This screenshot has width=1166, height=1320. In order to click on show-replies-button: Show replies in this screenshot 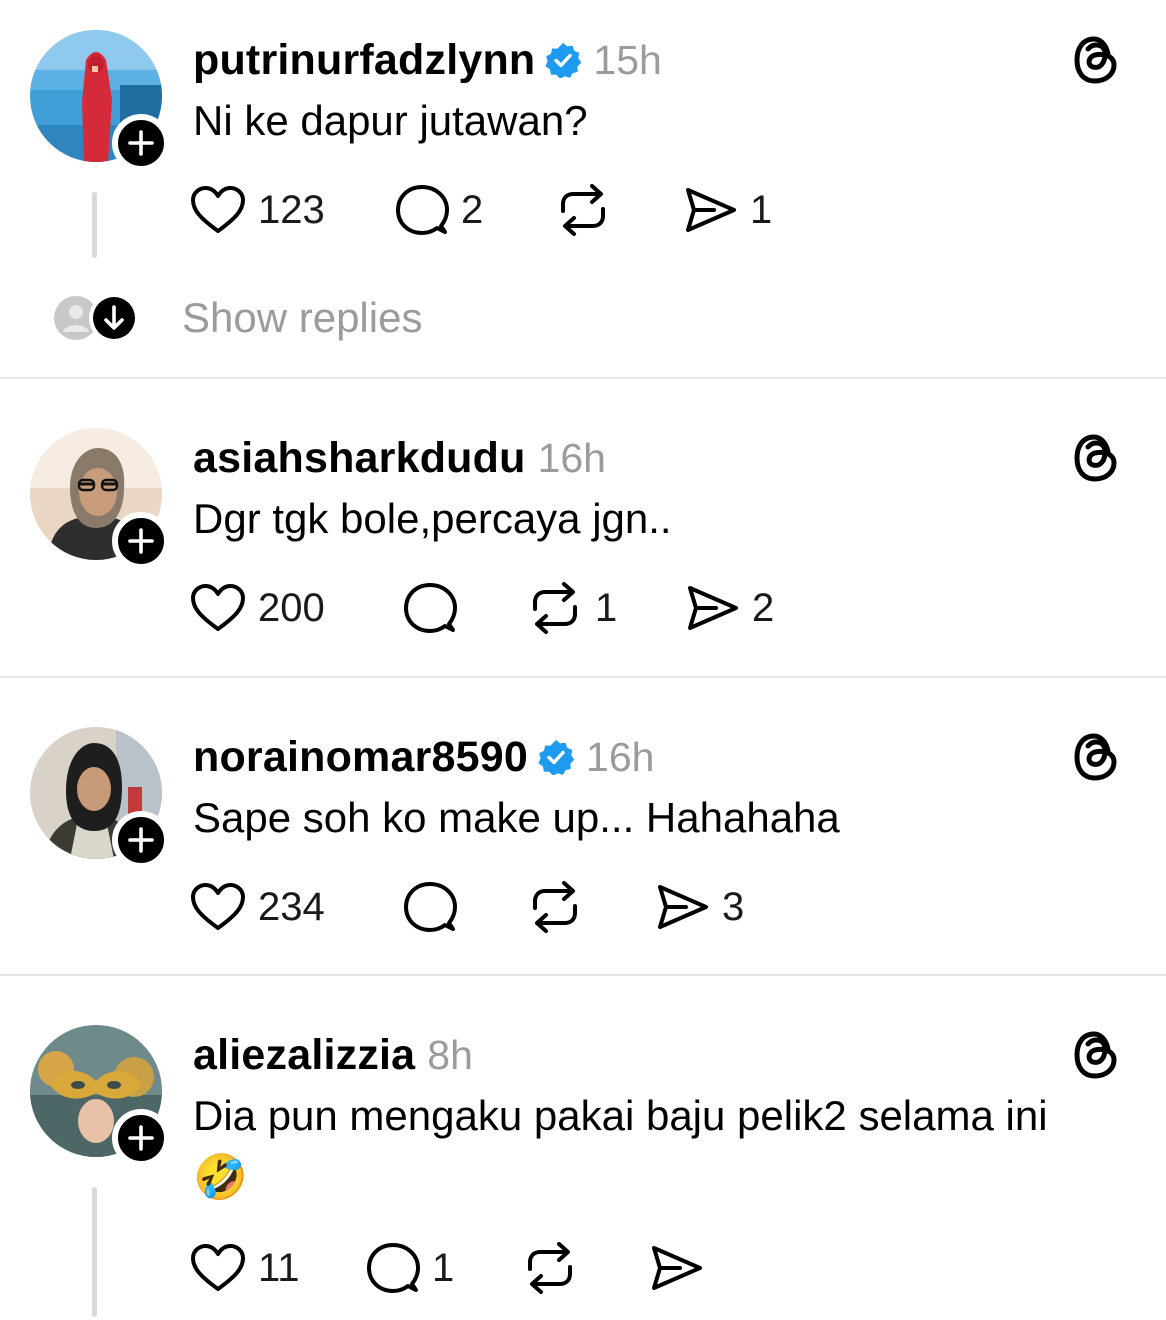, I will do `click(236, 318)`.